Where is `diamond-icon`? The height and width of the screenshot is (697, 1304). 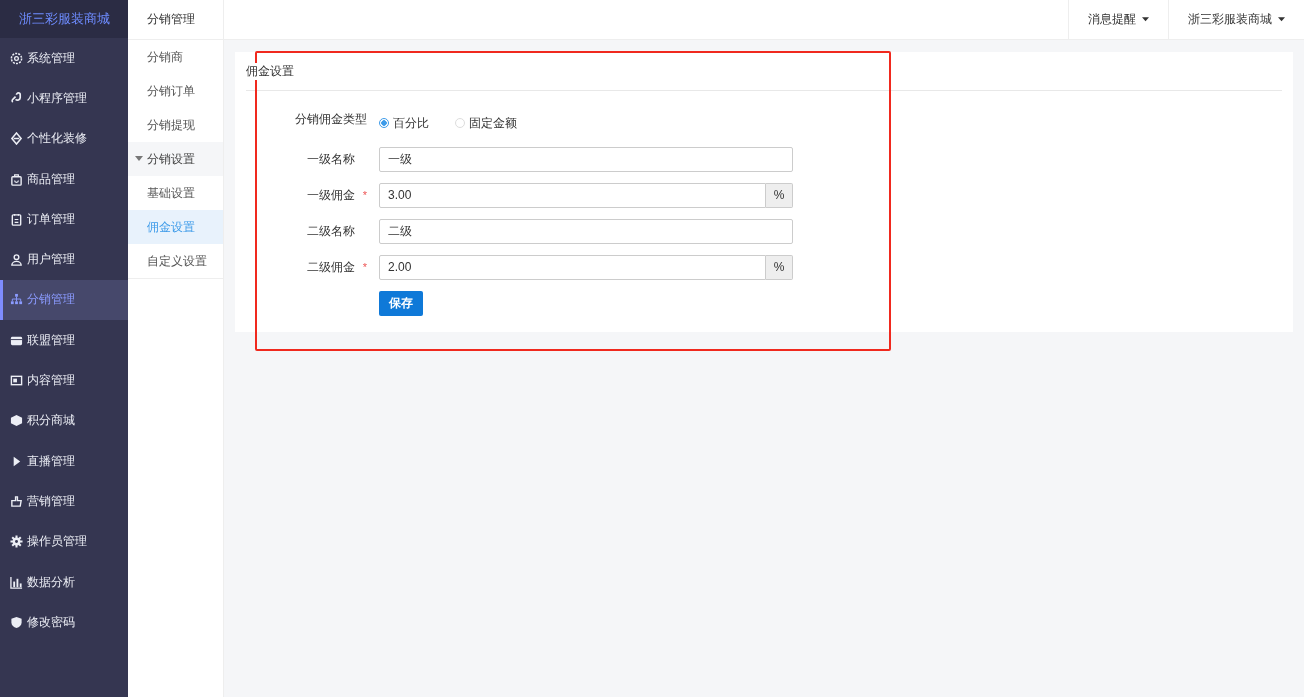 diamond-icon is located at coordinates (16, 139).